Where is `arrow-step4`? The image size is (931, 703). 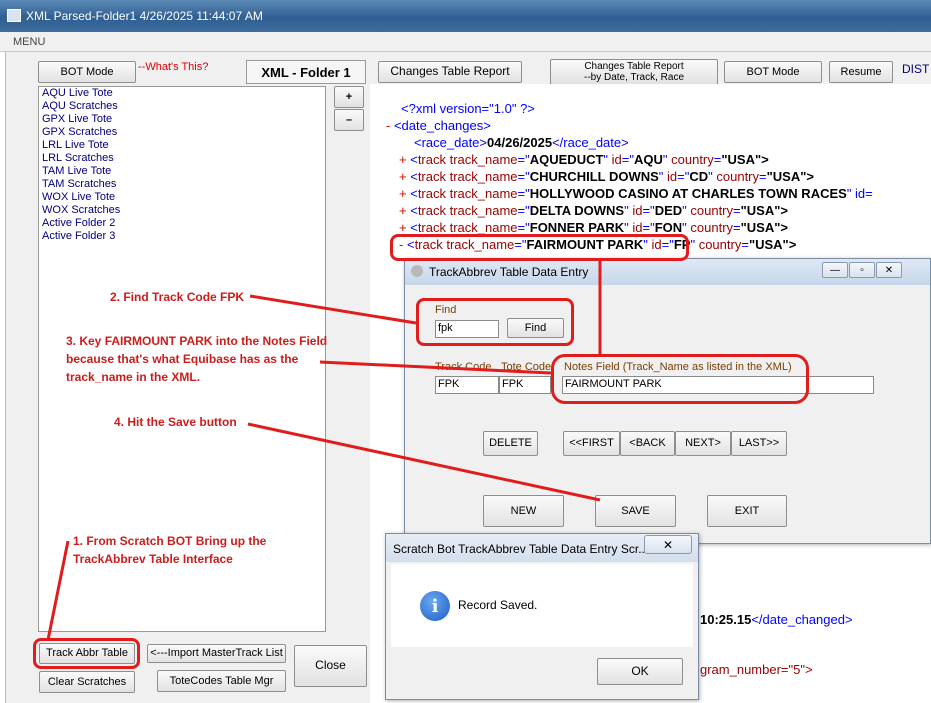
arrow-step4 is located at coordinates (424, 462).